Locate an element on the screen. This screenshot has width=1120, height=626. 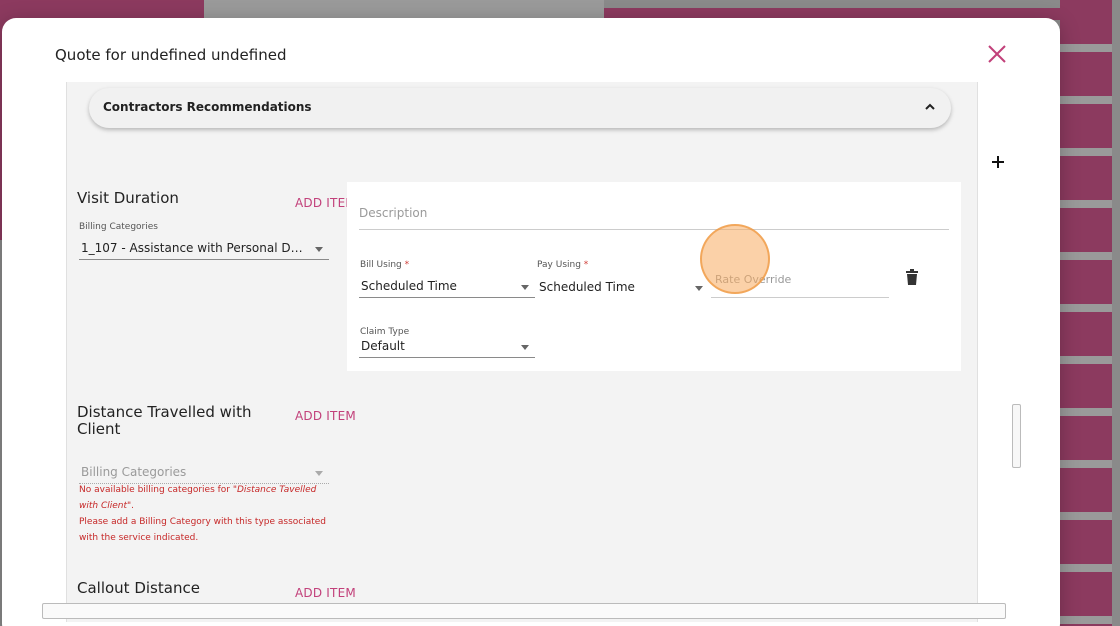
trash-icon is located at coordinates (912, 277).